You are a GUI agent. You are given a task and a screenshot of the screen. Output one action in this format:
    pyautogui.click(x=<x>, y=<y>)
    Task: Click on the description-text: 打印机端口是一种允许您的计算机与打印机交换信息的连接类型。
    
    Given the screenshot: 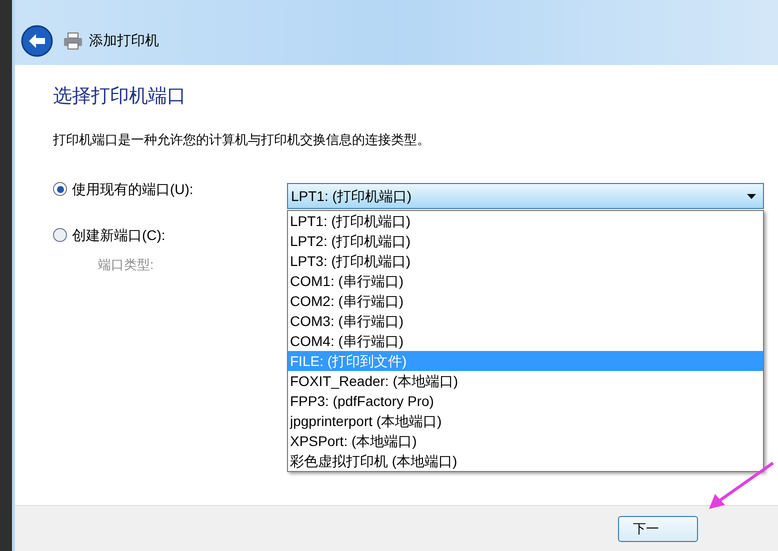 What is the action you would take?
    pyautogui.click(x=242, y=139)
    